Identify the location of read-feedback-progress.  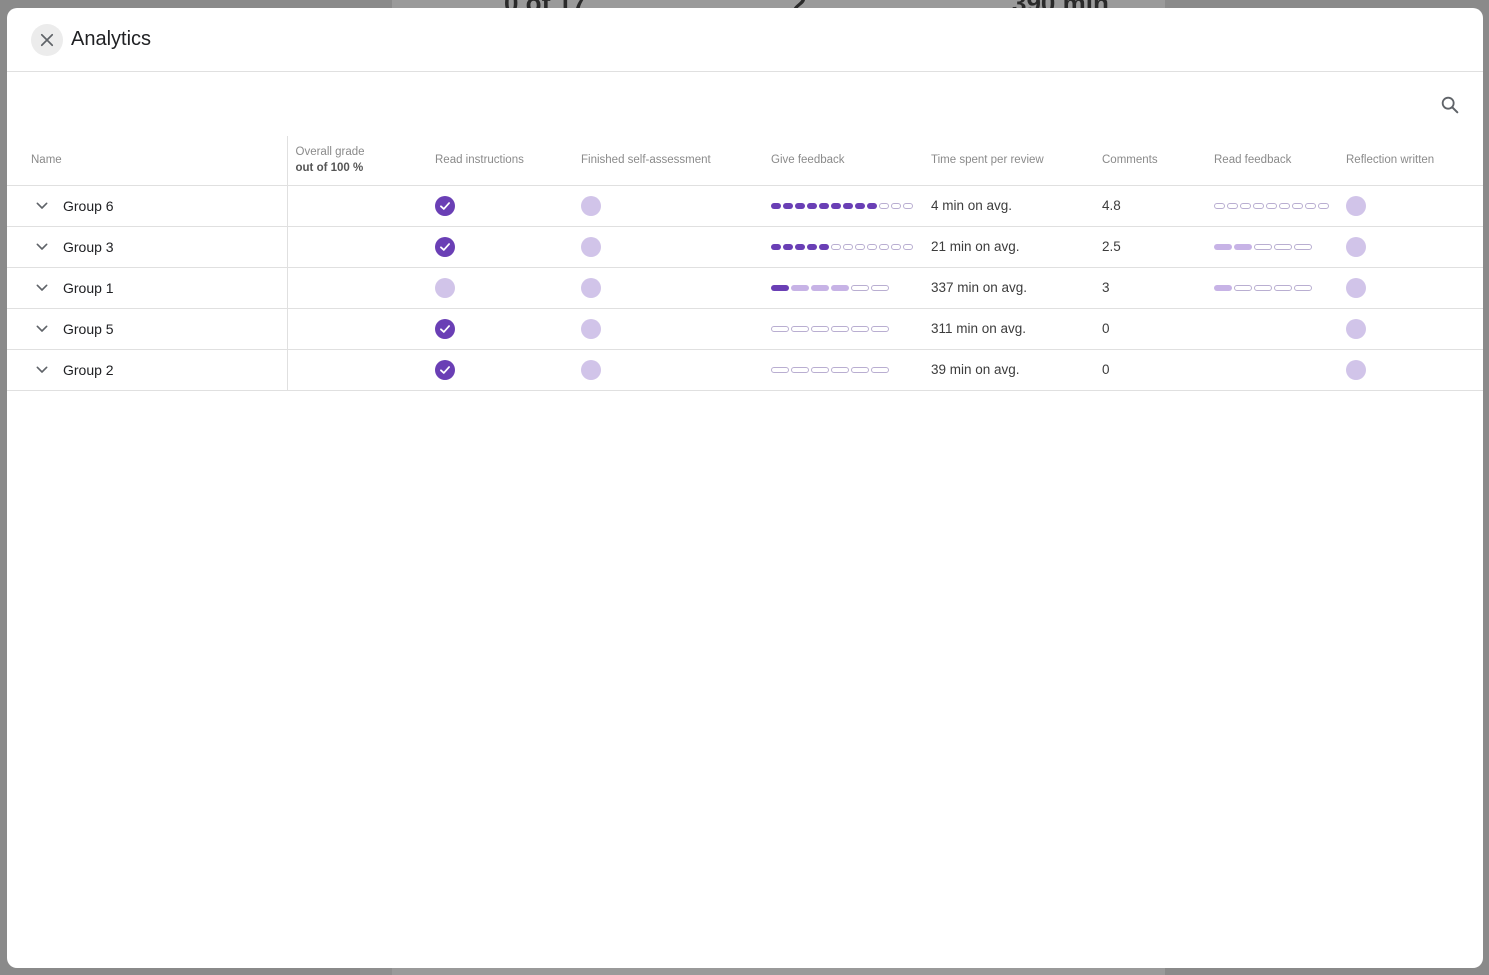
(1263, 288).